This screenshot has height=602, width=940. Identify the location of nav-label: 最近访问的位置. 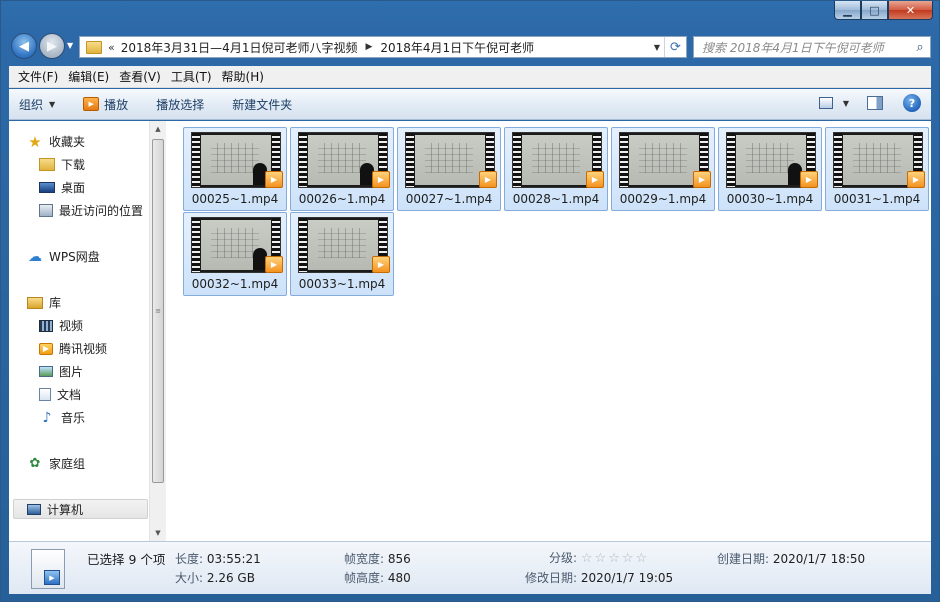
(101, 211).